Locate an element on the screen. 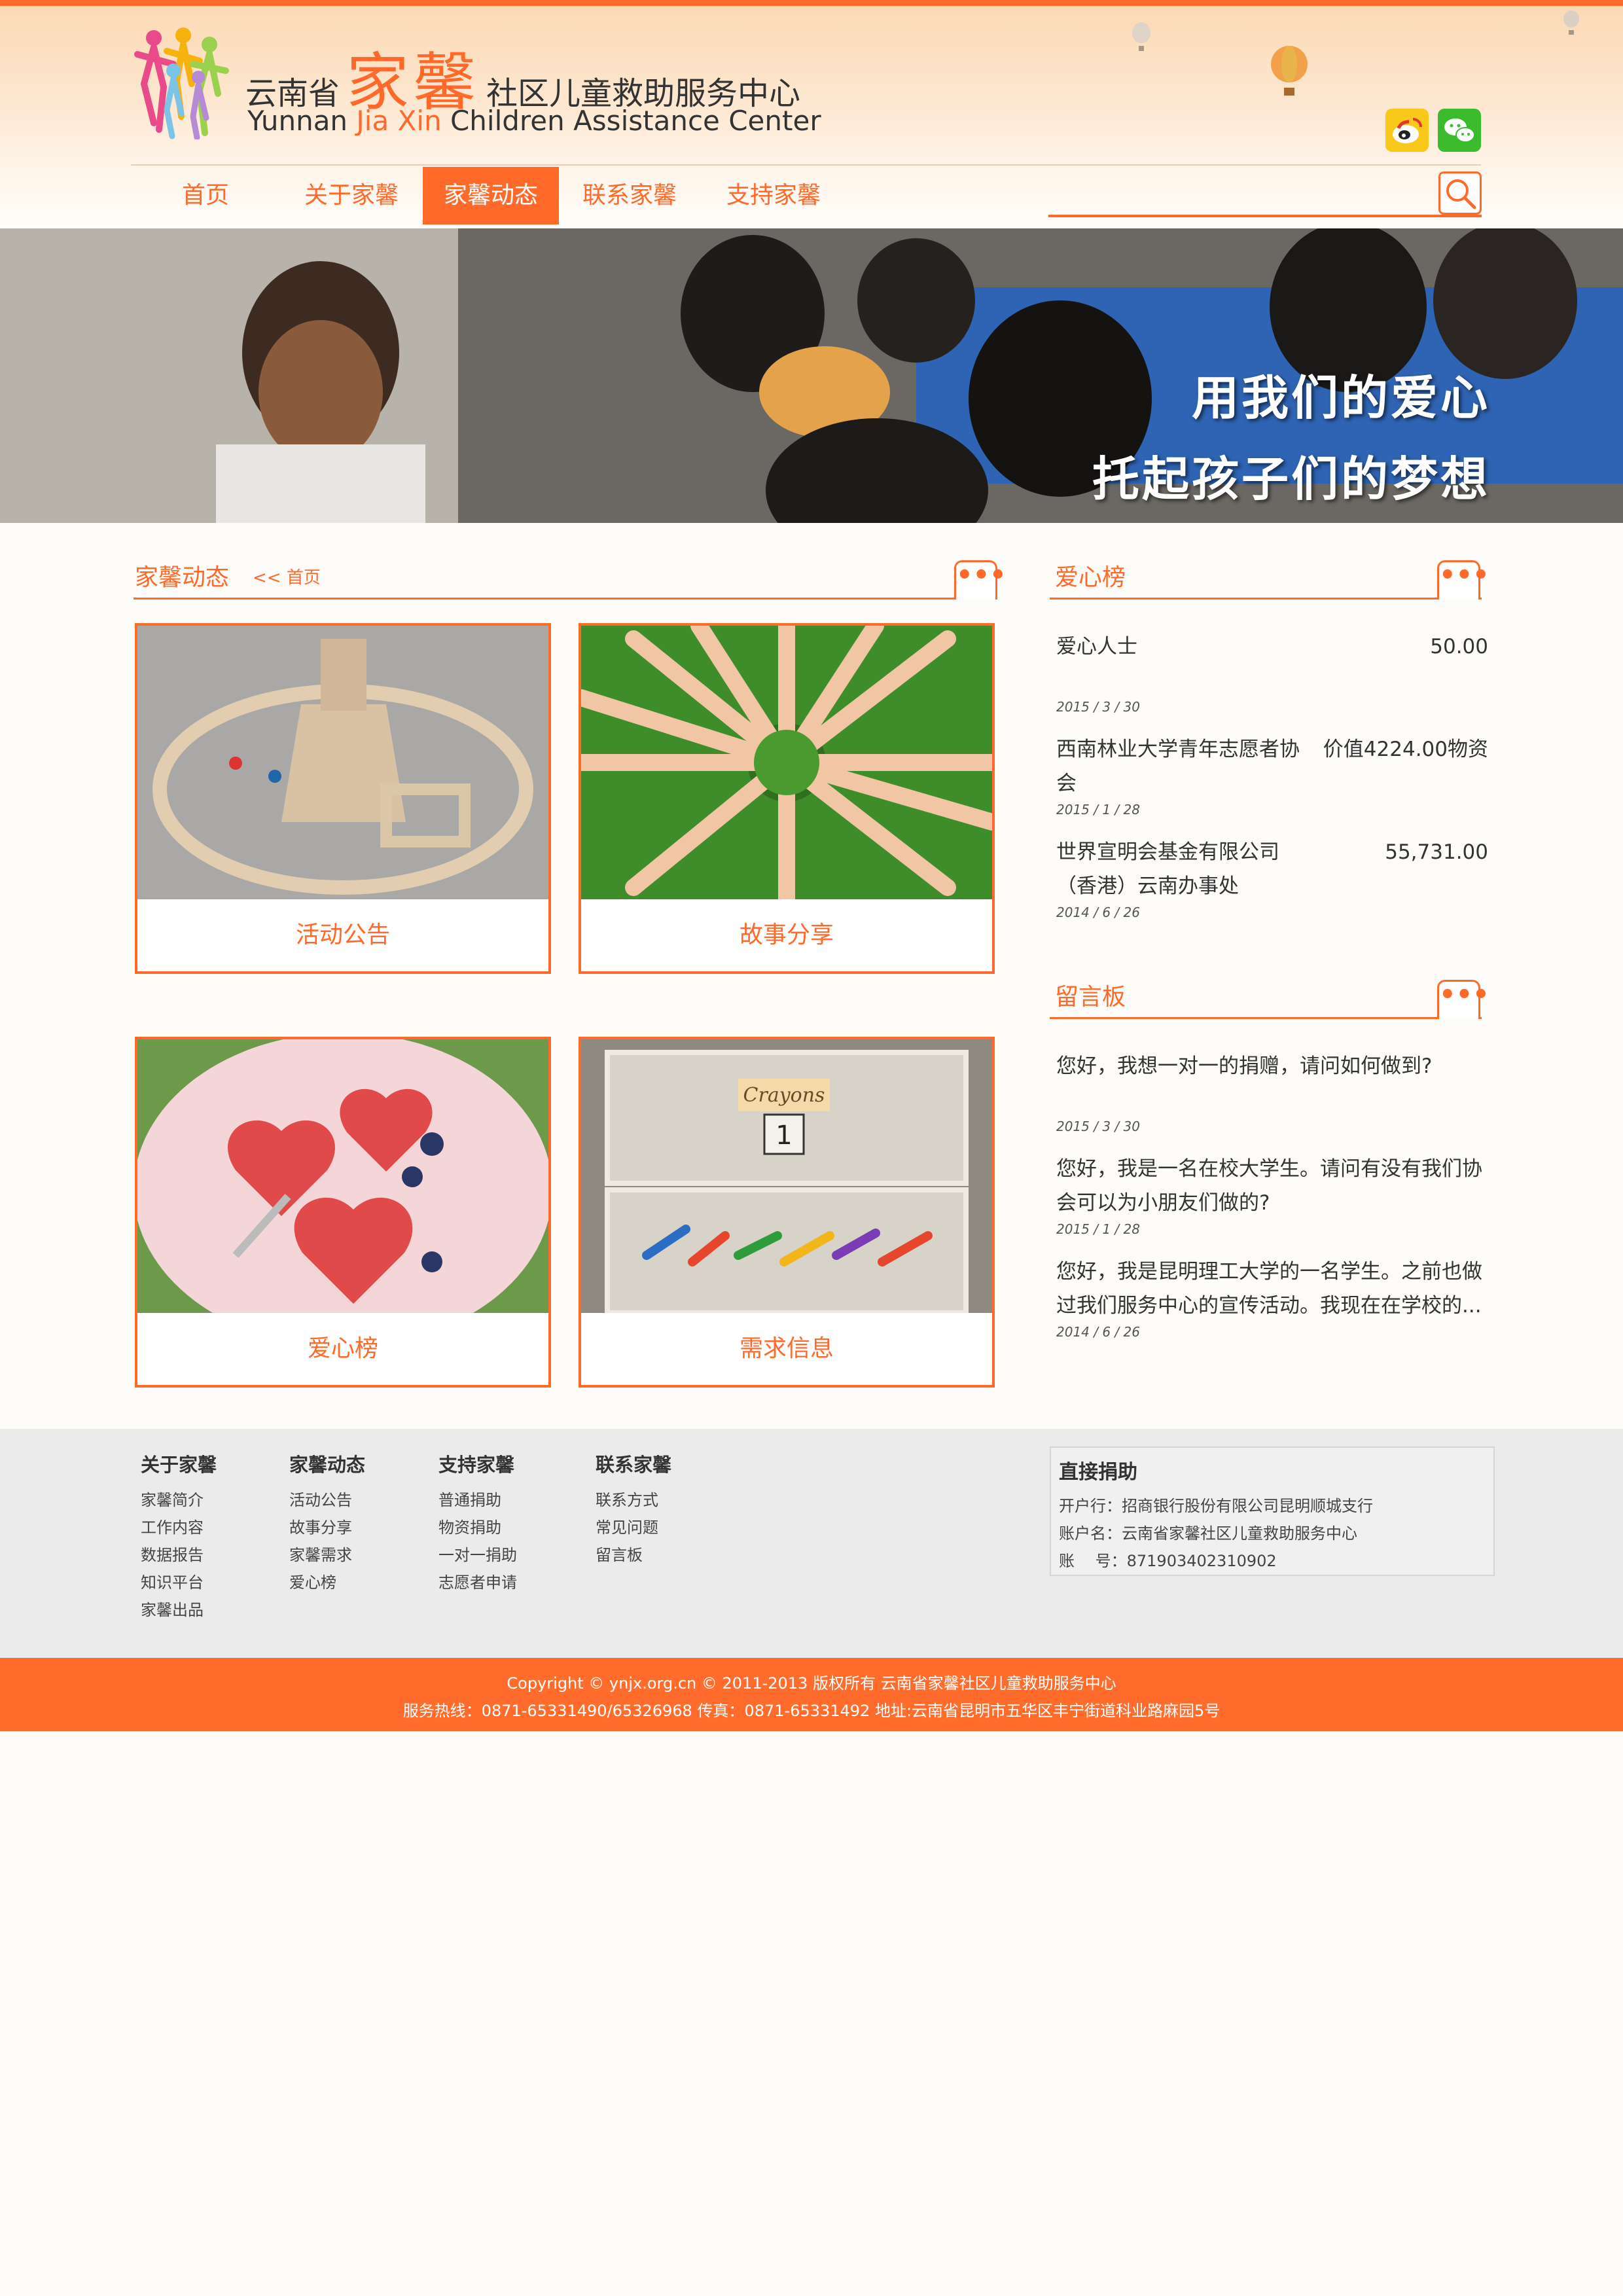 The width and height of the screenshot is (1623, 2296). hero-banner: 用我们的爱心 托起孩子们的梦想 is located at coordinates (811, 376).